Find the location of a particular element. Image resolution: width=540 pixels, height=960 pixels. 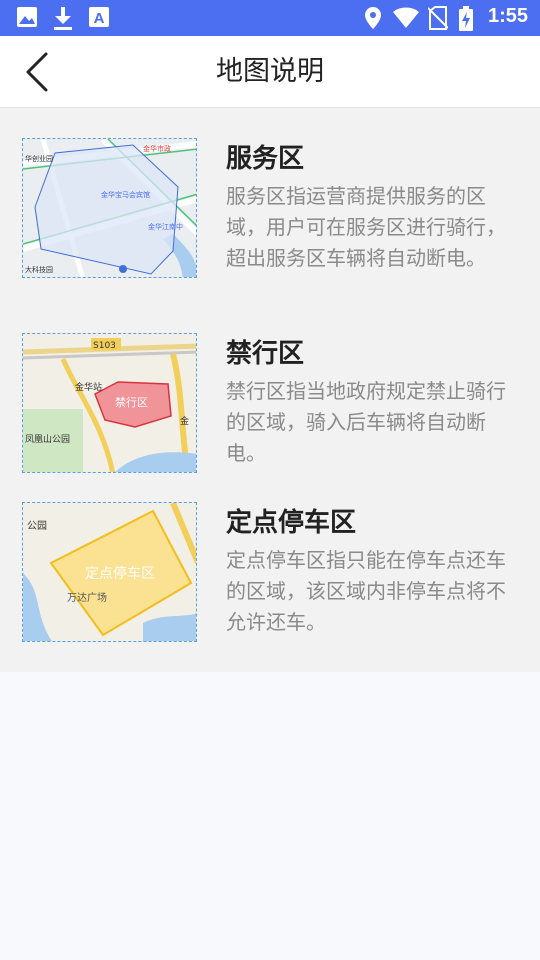

zone-description: 服务区指运营商提供服务的区域，用户可在服务区进行骑行，超出服务区车辆将自动断电。 is located at coordinates (366, 227).